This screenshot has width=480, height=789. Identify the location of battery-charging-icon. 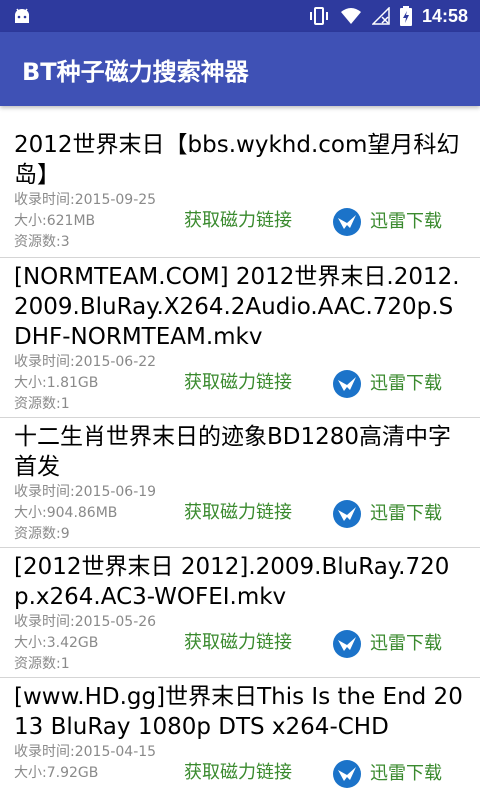
(405, 16).